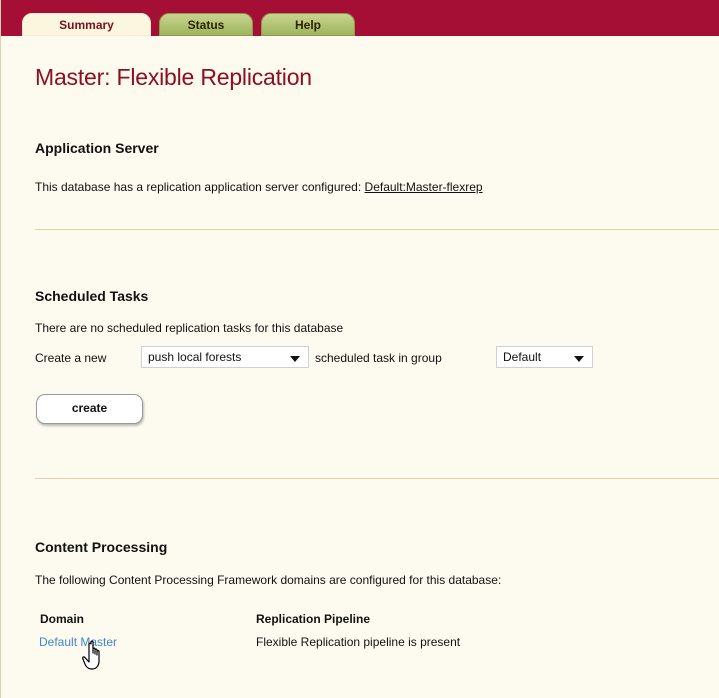 The height and width of the screenshot is (698, 719). Describe the element at coordinates (313, 619) in the screenshot. I see `column-header-pipeline: Replication Pipeline` at that location.